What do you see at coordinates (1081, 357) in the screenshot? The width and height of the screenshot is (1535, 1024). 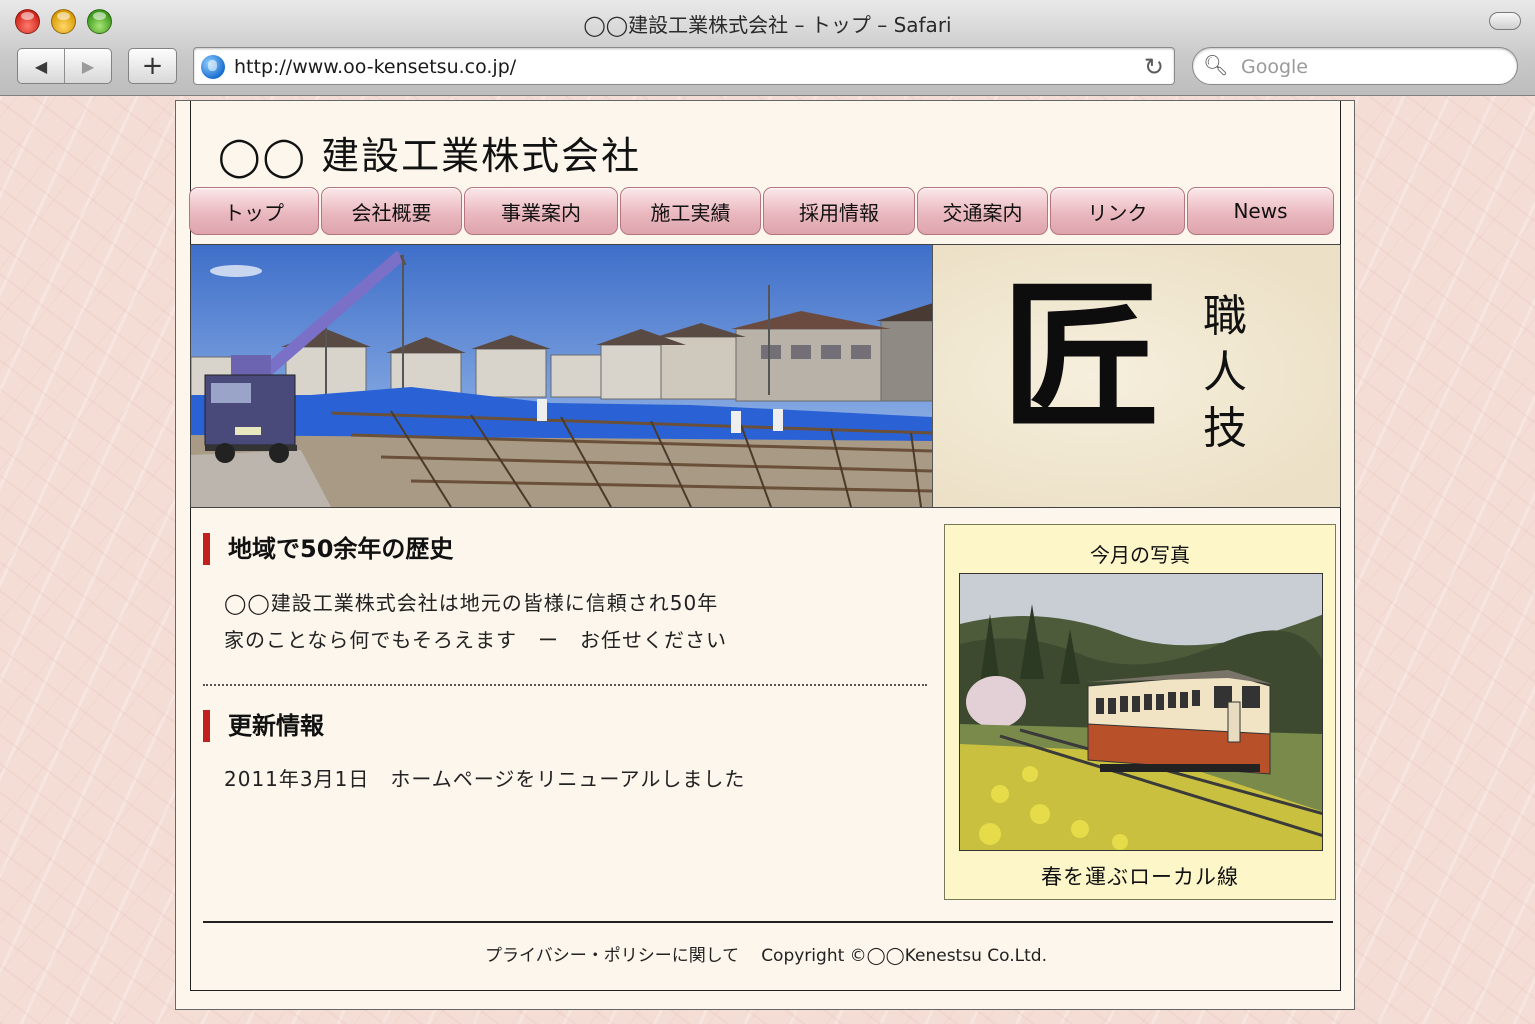 I see `kanji-takumi: 匠` at bounding box center [1081, 357].